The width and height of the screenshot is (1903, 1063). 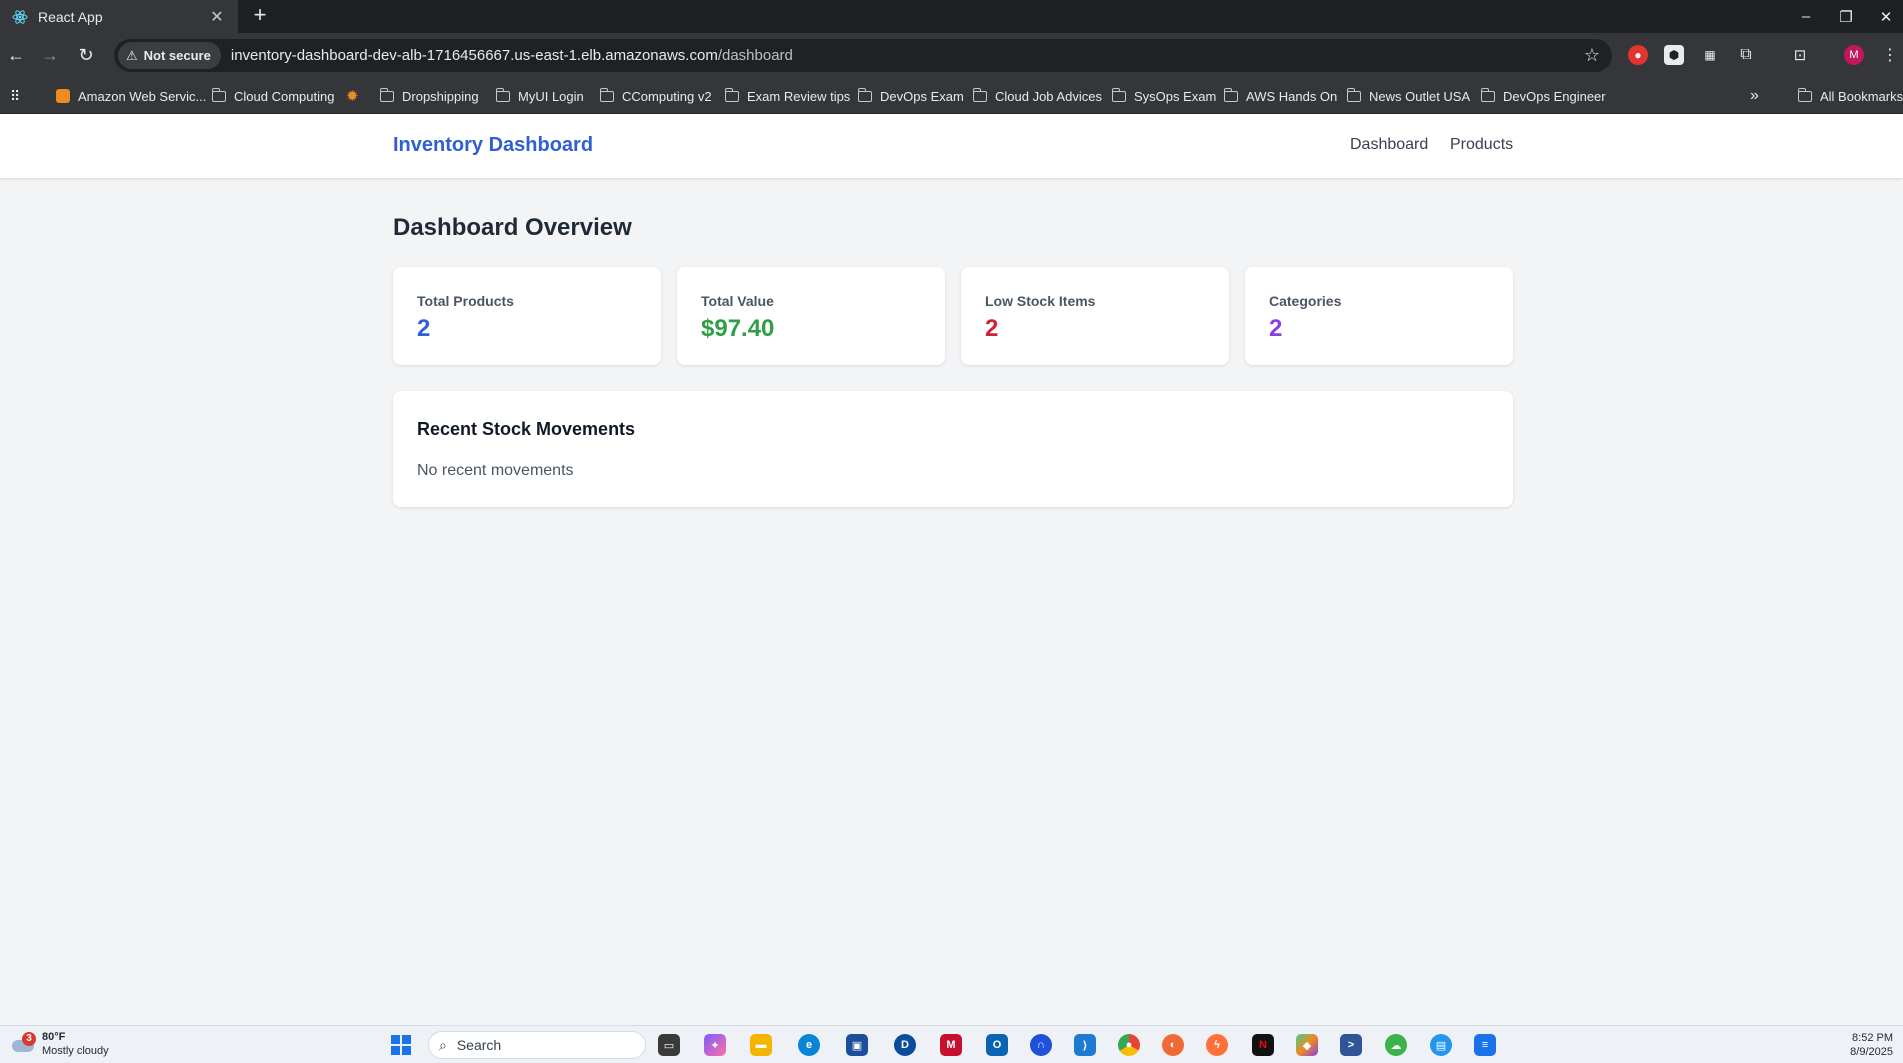 What do you see at coordinates (16, 55) in the screenshot?
I see `back-icon: ←` at bounding box center [16, 55].